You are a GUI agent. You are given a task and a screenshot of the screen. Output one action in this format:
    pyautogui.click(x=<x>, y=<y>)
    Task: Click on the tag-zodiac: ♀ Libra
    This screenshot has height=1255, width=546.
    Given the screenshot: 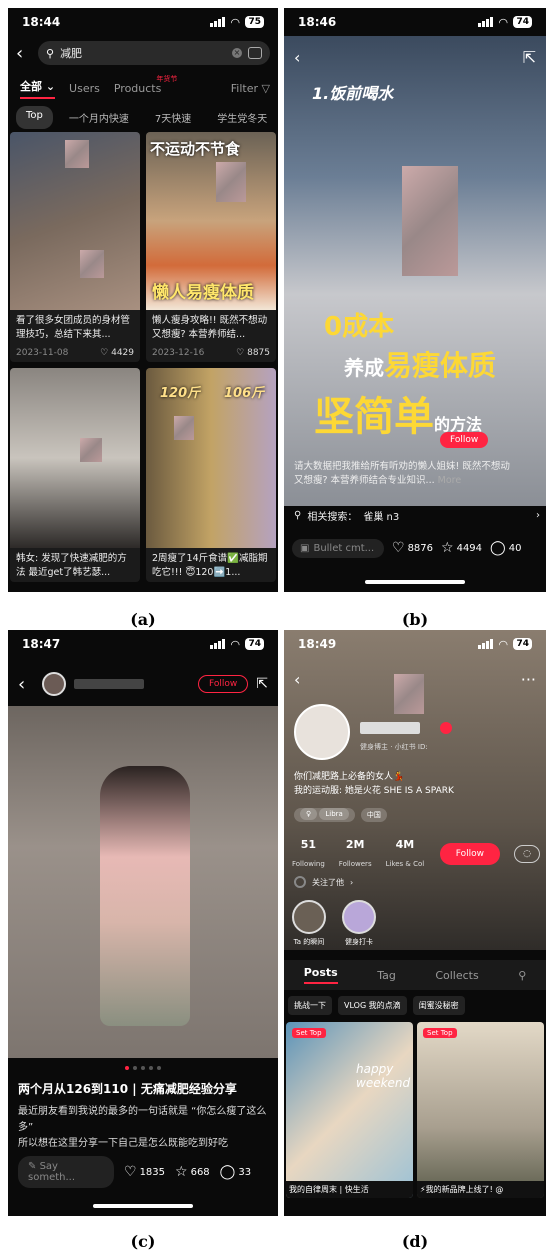 What is the action you would take?
    pyautogui.click(x=324, y=815)
    